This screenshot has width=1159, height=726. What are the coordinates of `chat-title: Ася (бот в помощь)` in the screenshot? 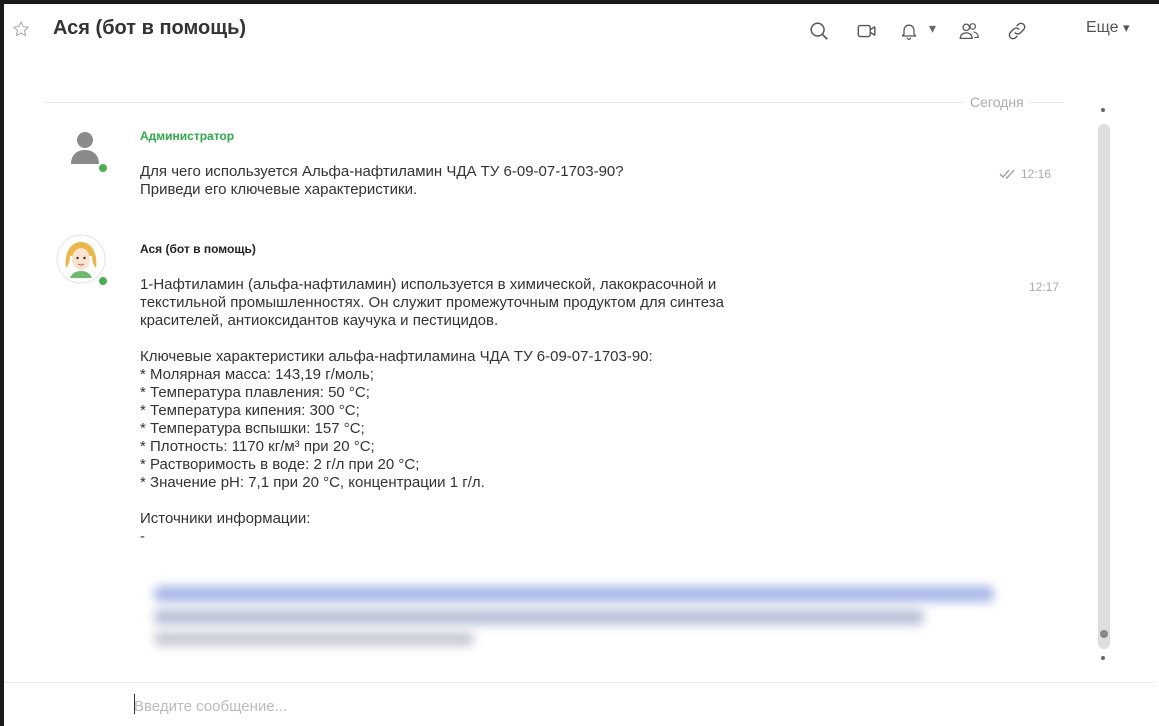 It's located at (150, 28).